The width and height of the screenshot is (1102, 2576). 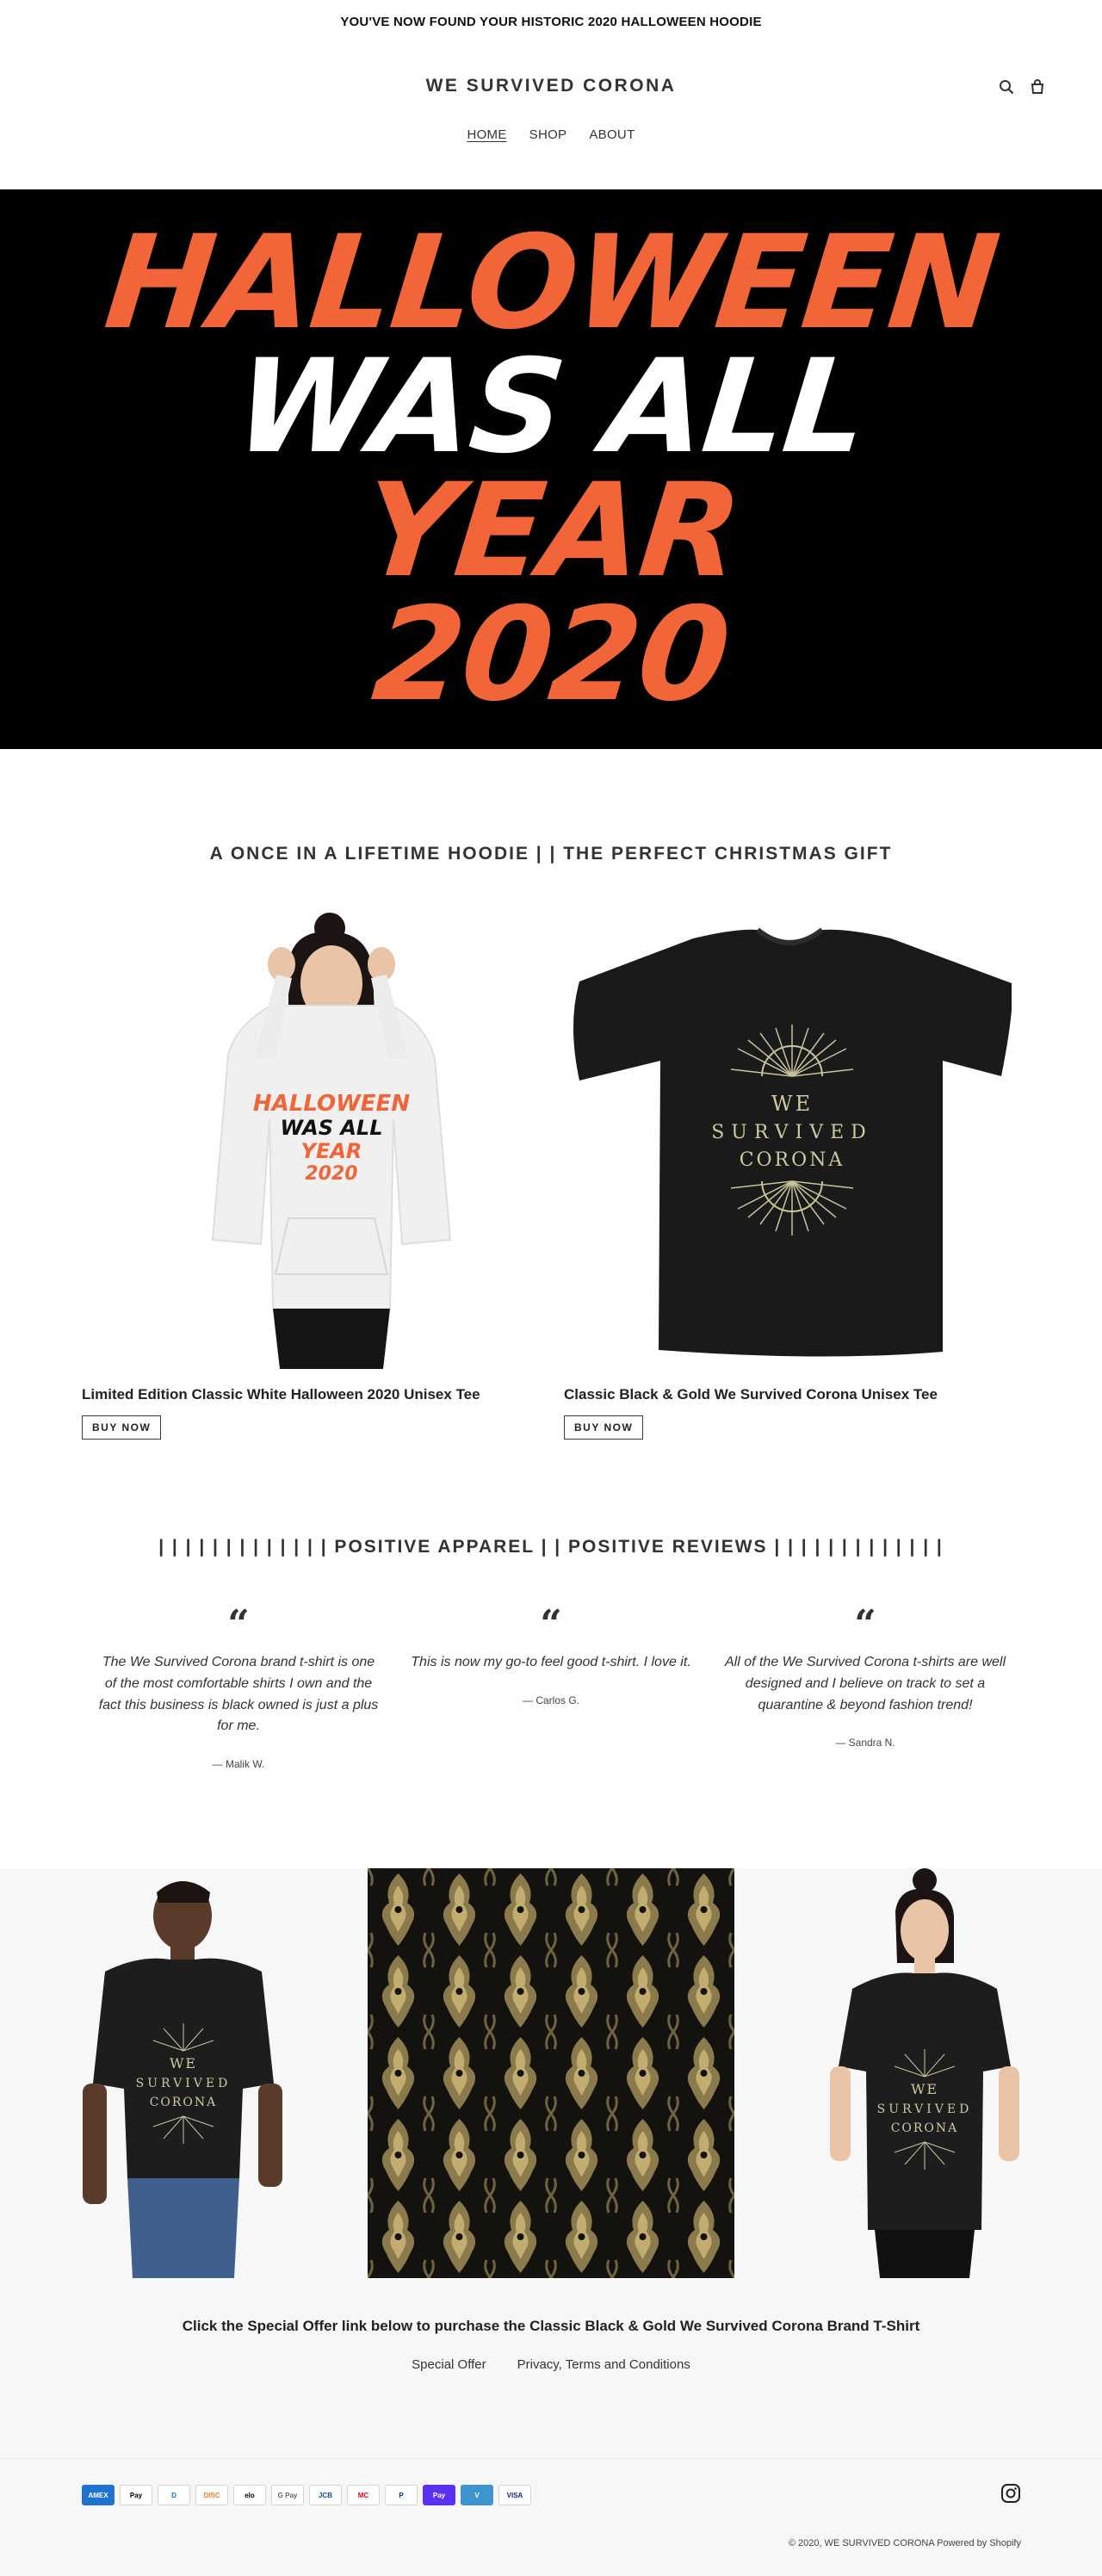 What do you see at coordinates (287, 2495) in the screenshot?
I see `payment-icon: G Pay` at bounding box center [287, 2495].